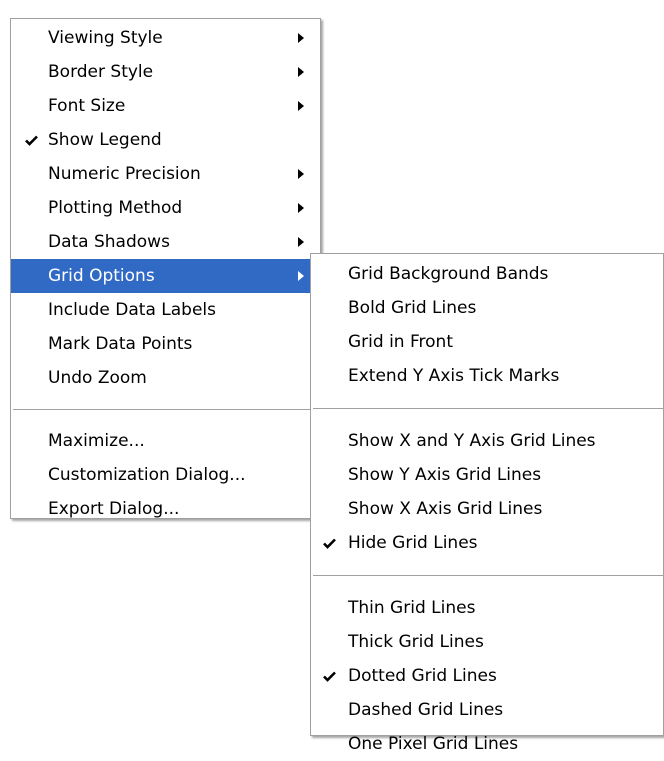 The width and height of the screenshot is (664, 761). I want to click on menu-item-label: Include Data Labels, so click(132, 310).